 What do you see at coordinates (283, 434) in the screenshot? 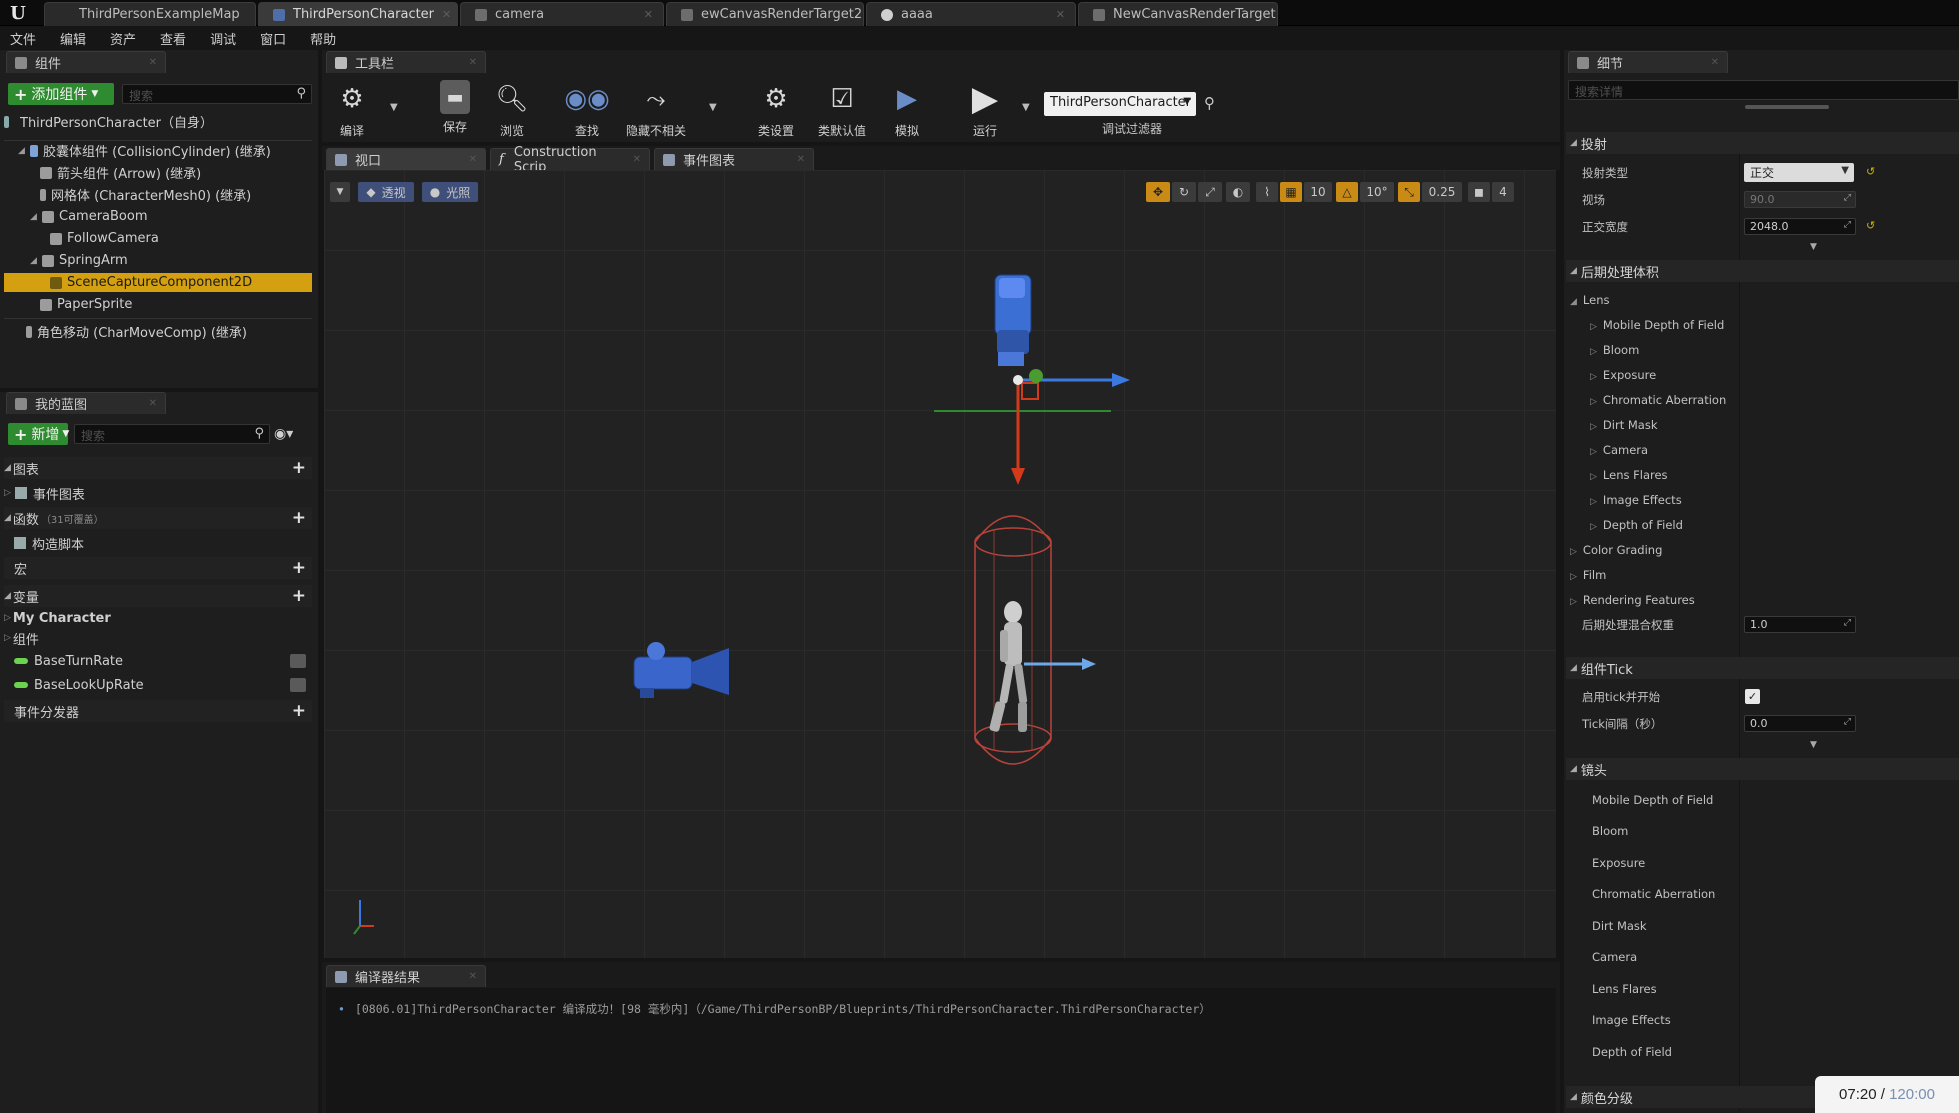
I see `visibility-eye-icon: ◉▾` at bounding box center [283, 434].